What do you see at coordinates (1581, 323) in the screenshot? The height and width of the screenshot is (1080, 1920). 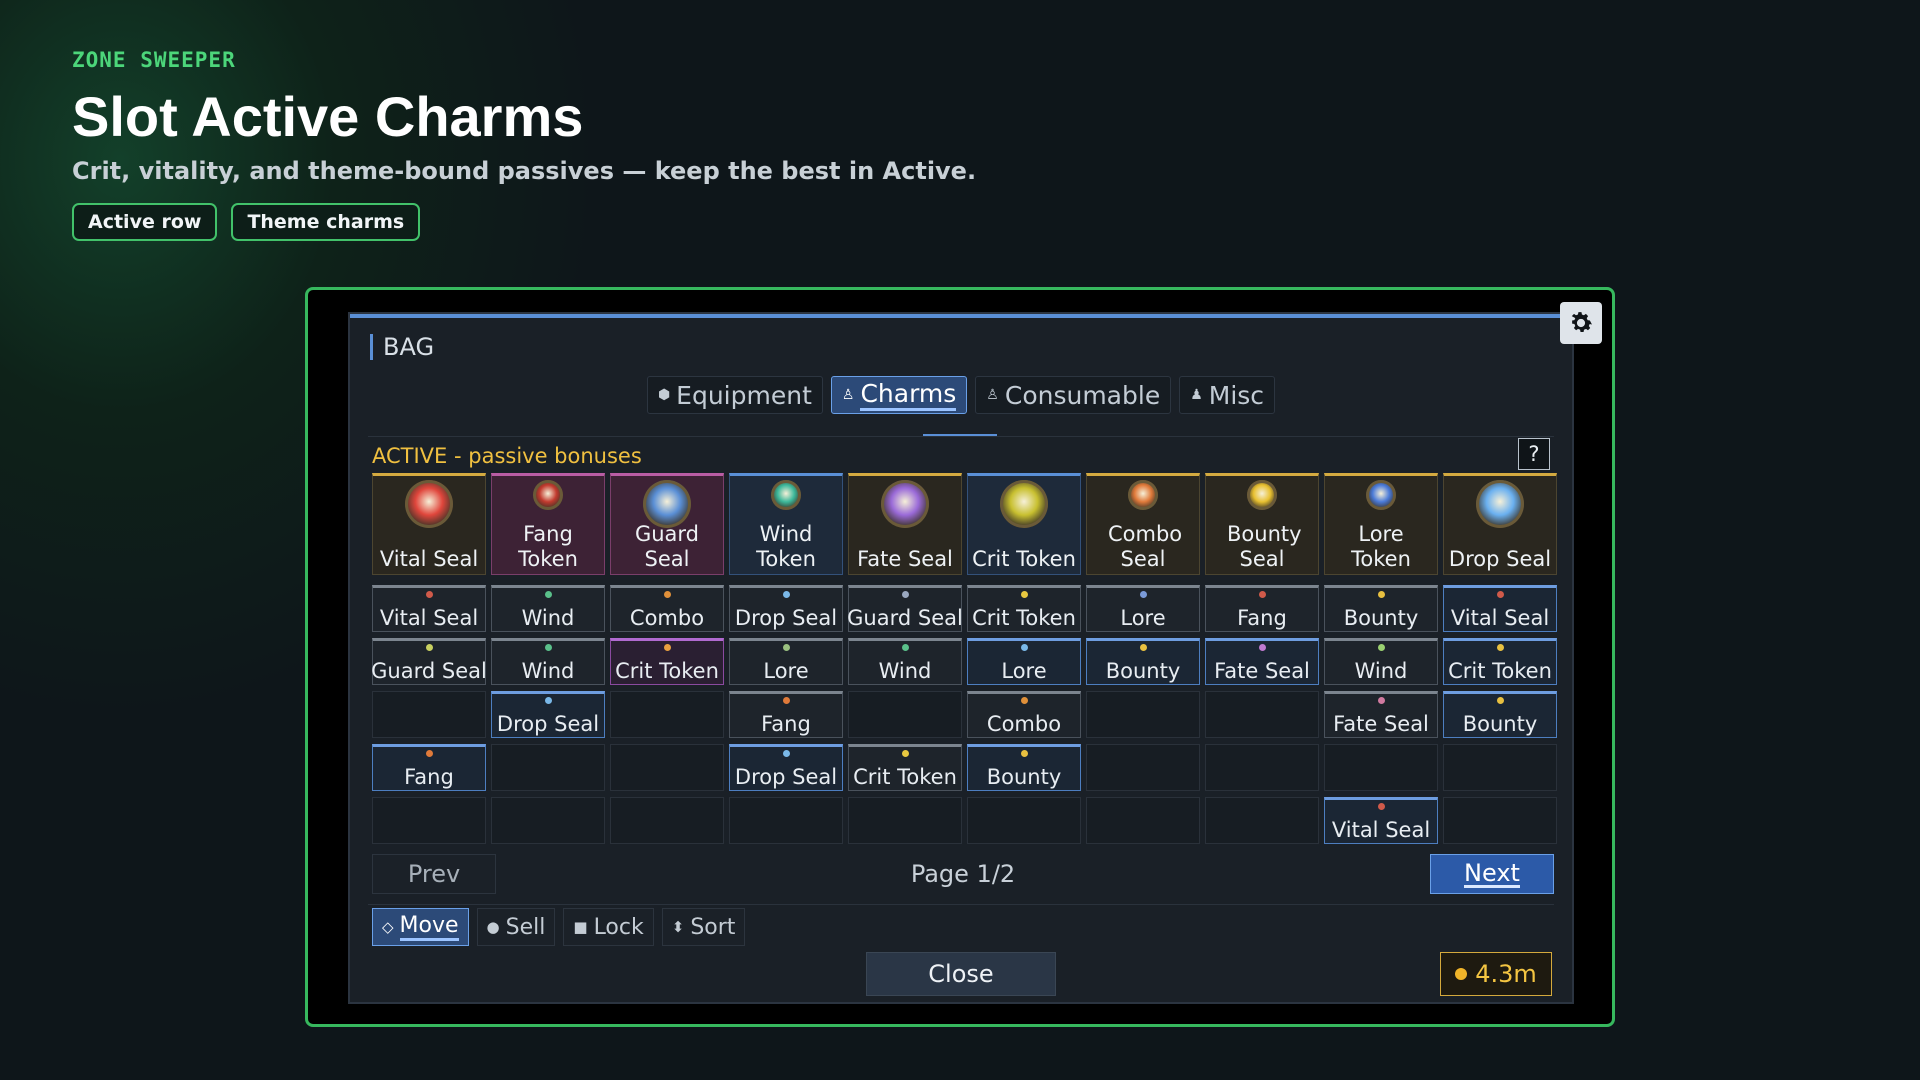 I see `settings-button` at bounding box center [1581, 323].